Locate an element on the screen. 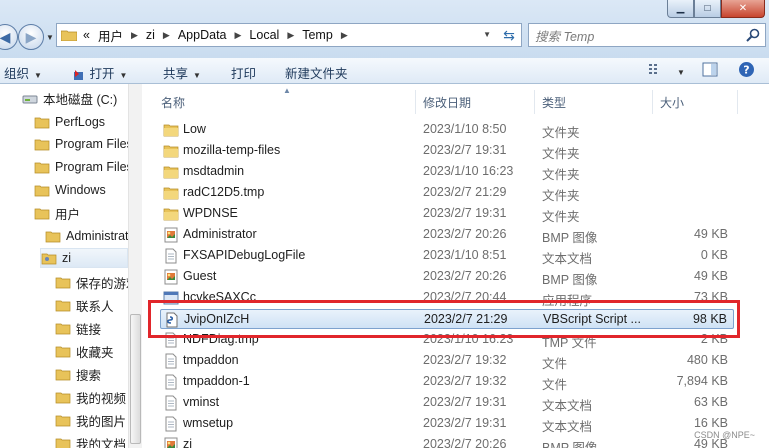 The image size is (769, 448). breadcrumb-overflow: « is located at coordinates (86, 35).